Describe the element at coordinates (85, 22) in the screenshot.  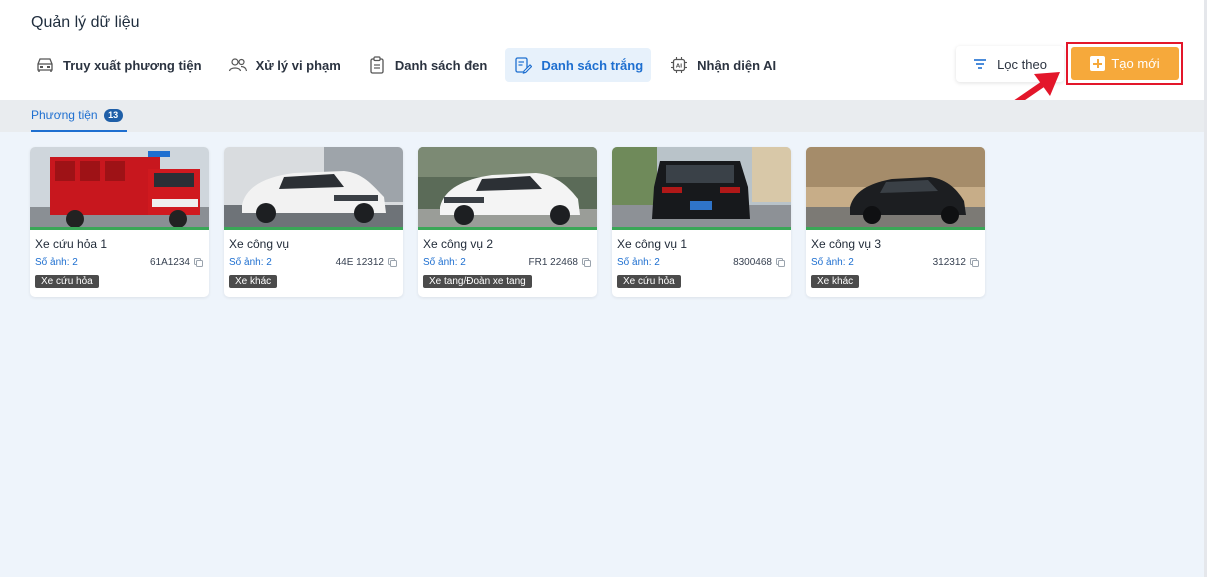
I see `page-title: Quản lý dữ liệu` at that location.